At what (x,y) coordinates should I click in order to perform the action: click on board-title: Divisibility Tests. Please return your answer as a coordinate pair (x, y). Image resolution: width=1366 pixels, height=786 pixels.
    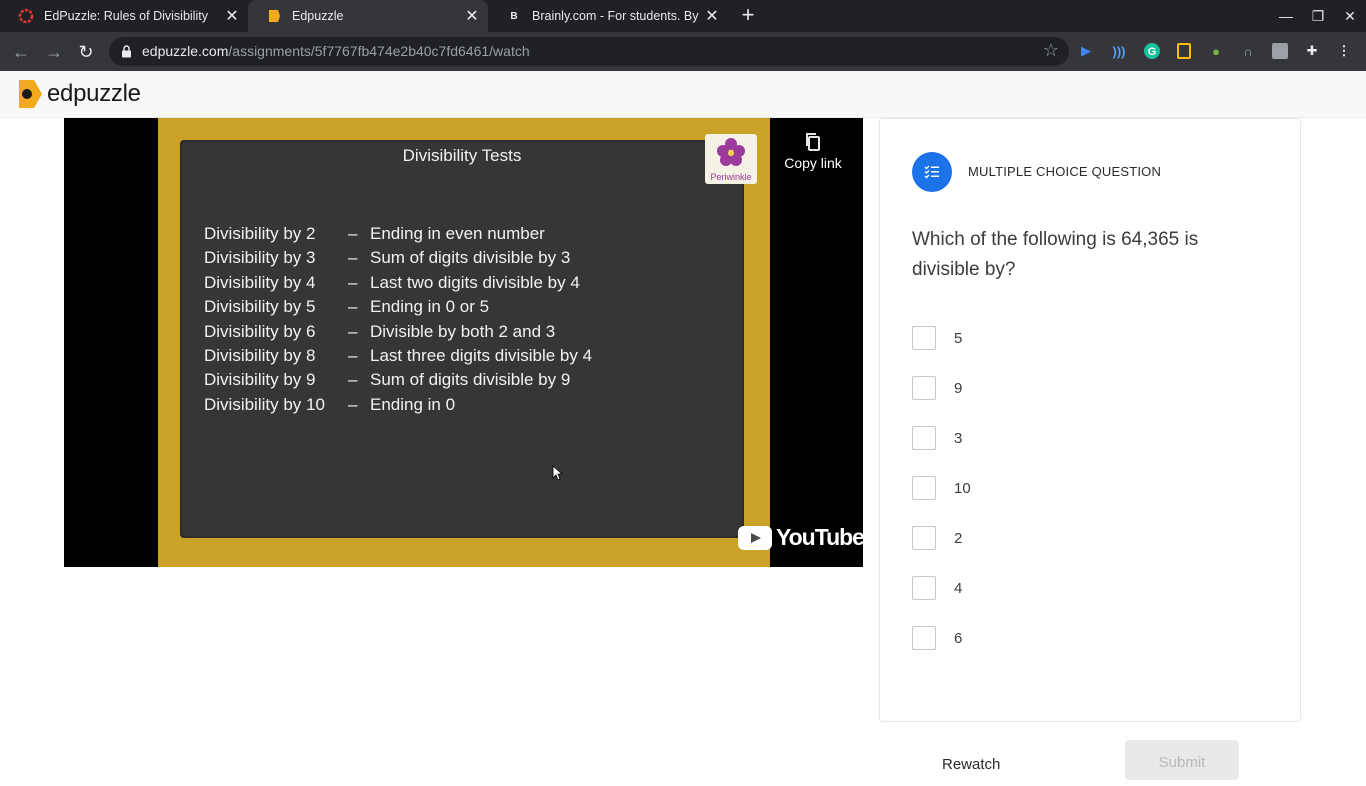
    Looking at the image, I should click on (462, 155).